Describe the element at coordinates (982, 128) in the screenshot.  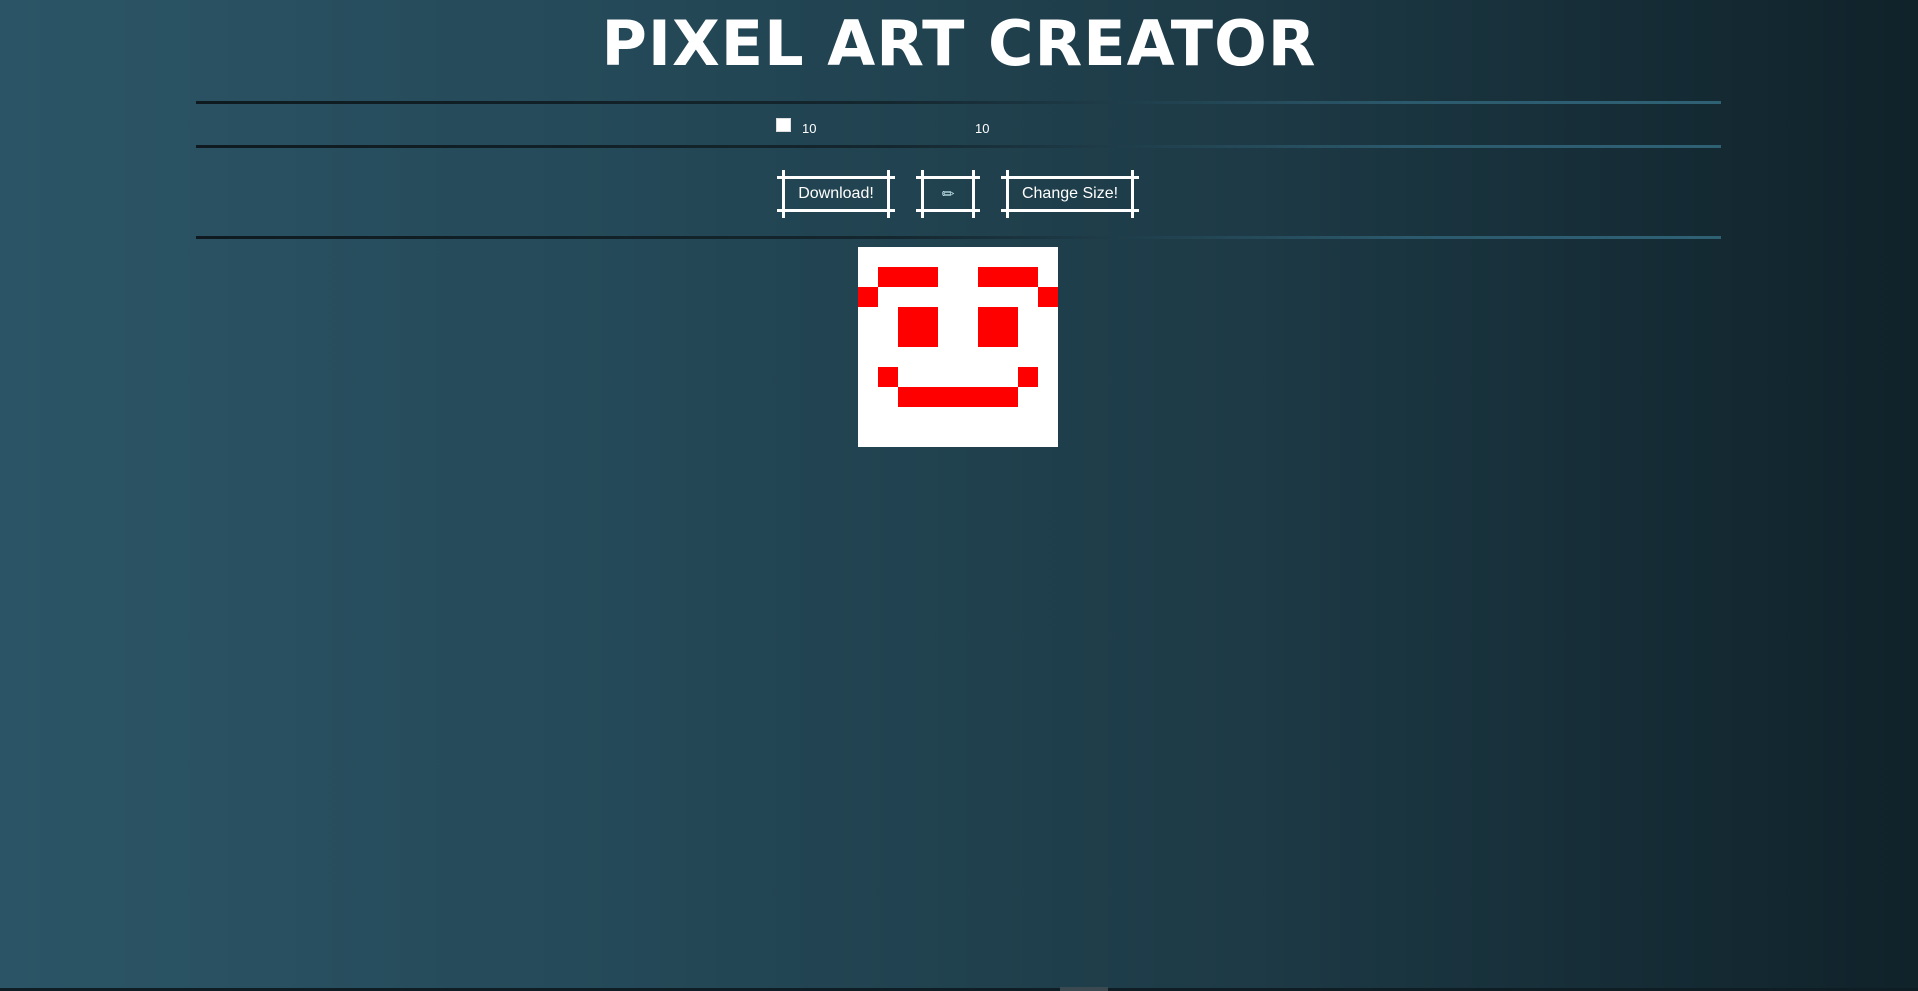
I see `height-input: 10` at that location.